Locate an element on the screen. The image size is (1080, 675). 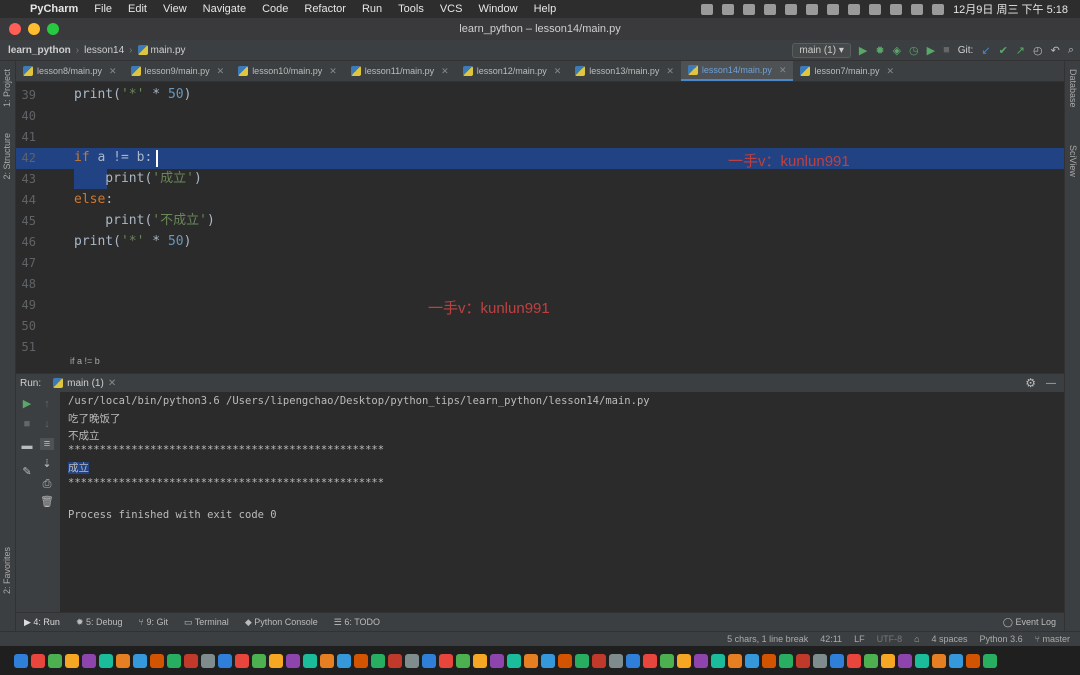
line-number: 40 is located at coordinates (26, 116).